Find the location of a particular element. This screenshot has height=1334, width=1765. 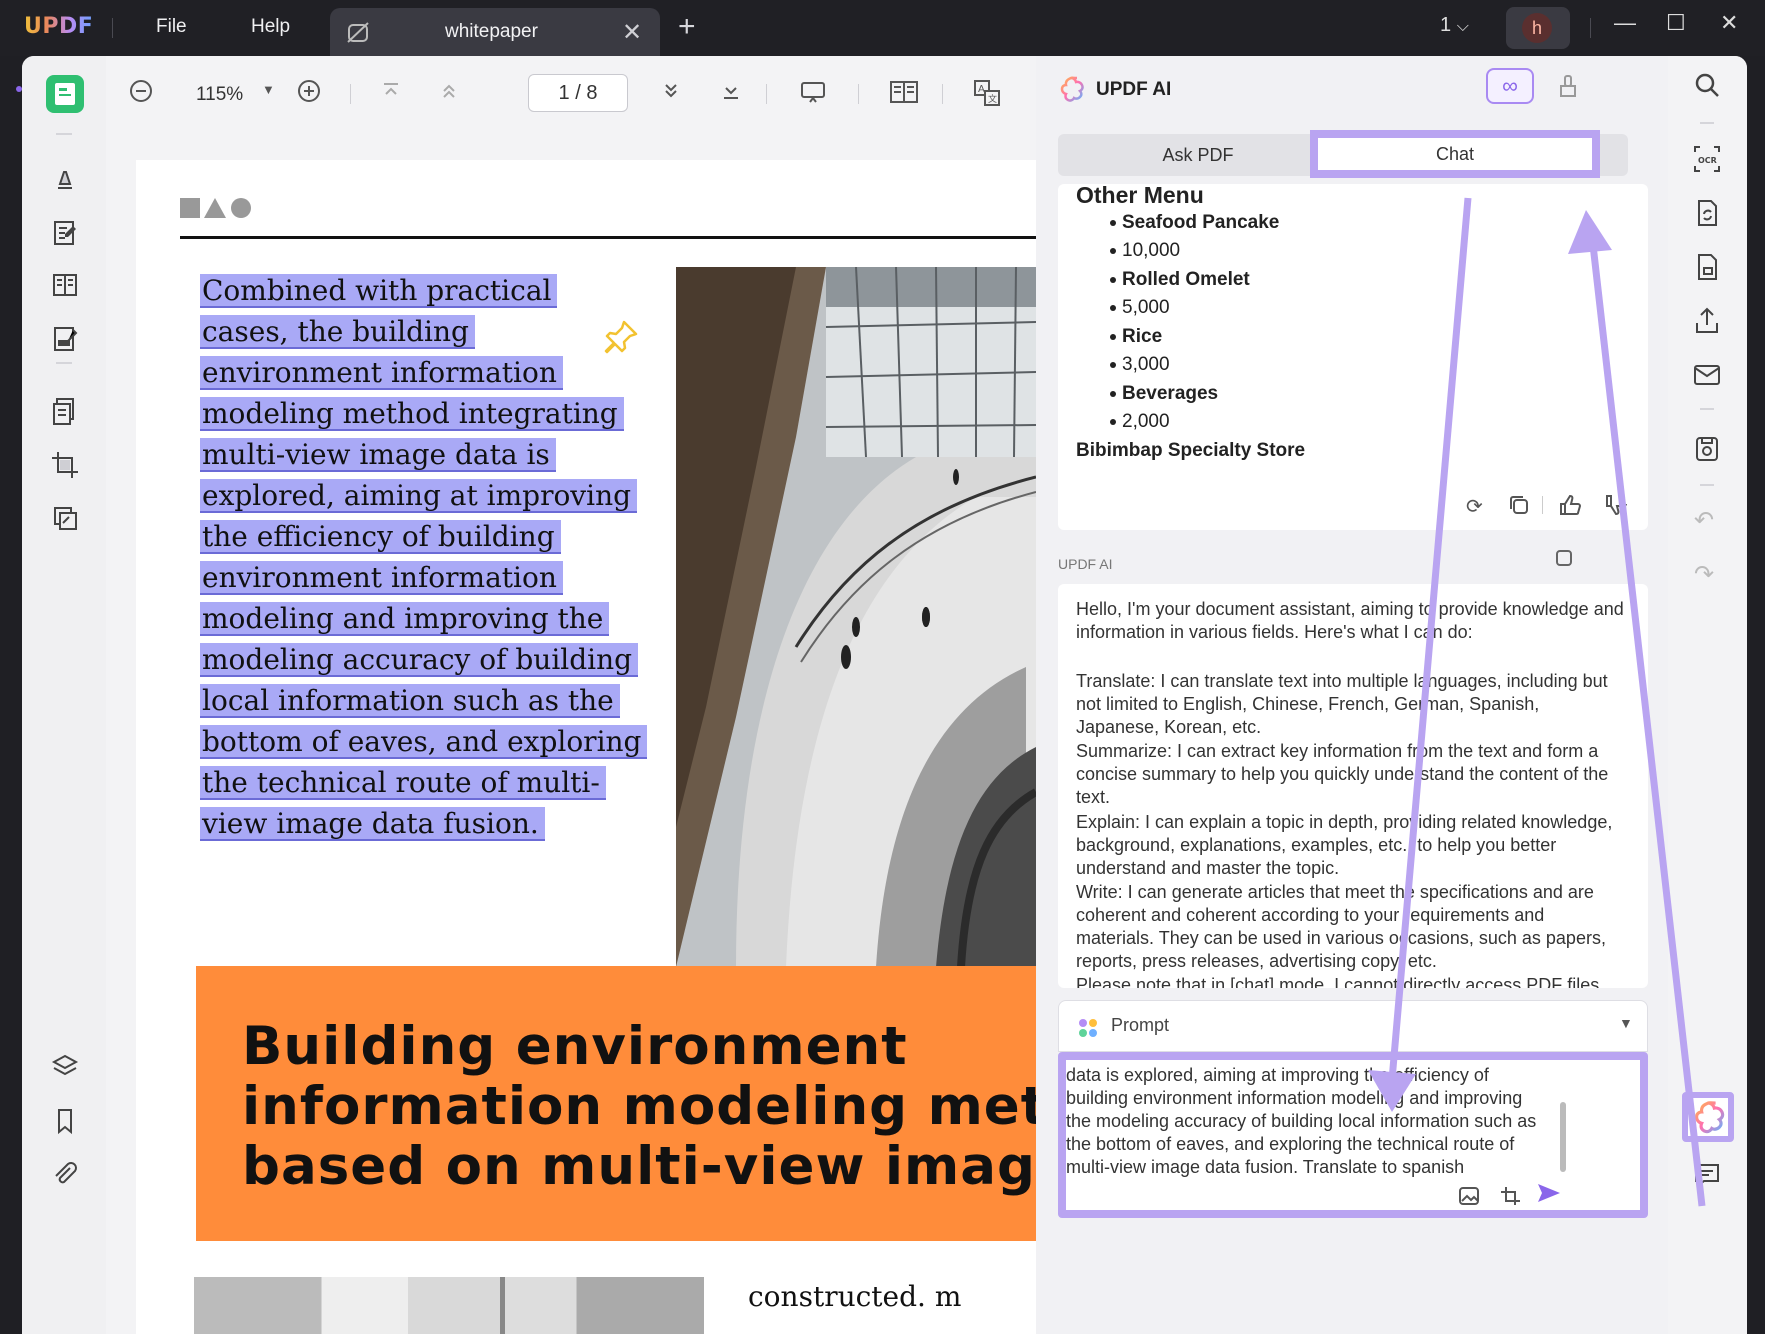

layers-icon is located at coordinates (65, 1067).